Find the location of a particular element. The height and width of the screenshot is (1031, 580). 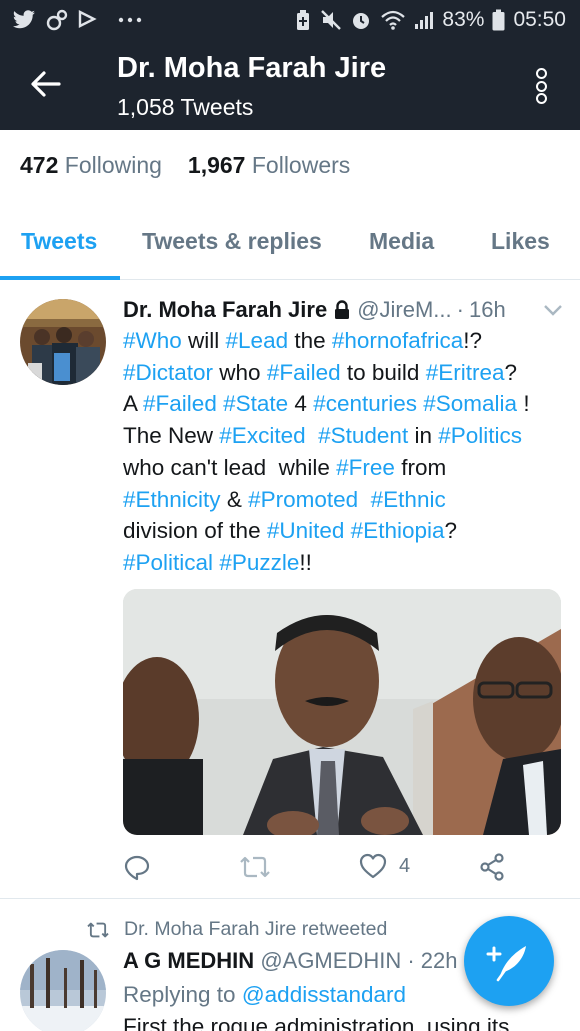

mute-icon is located at coordinates (331, 20).